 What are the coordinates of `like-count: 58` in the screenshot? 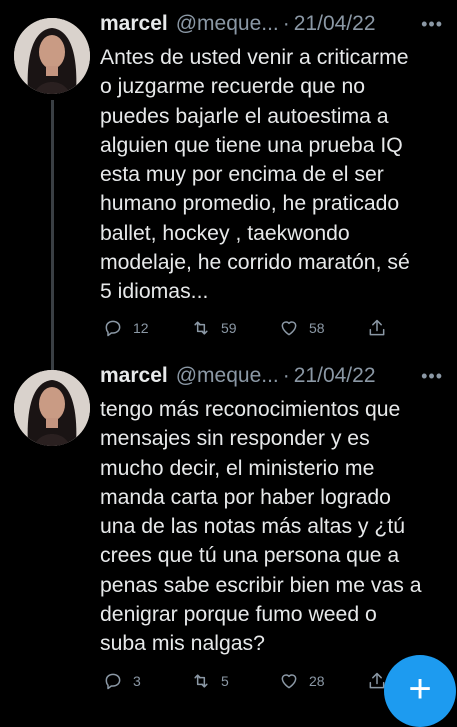 It's located at (317, 328).